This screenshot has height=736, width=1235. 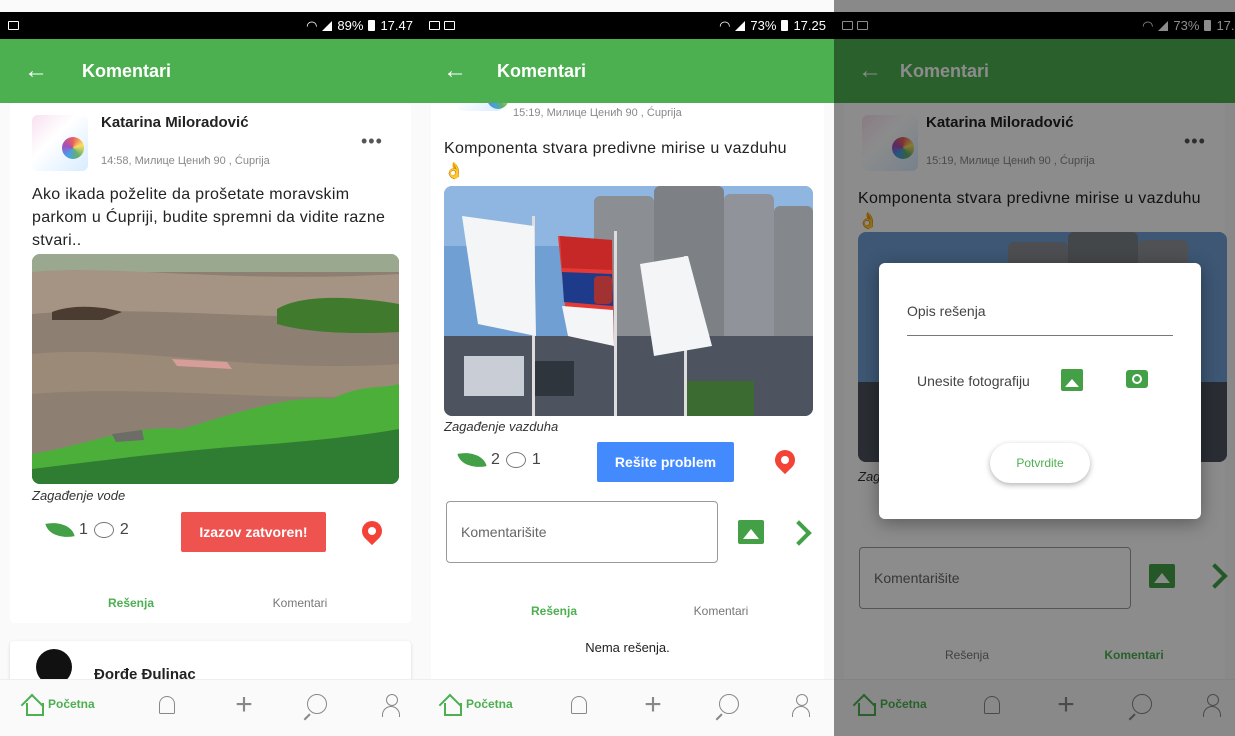 What do you see at coordinates (1040, 319) in the screenshot?
I see `solution-description-input: Opis rešenja` at bounding box center [1040, 319].